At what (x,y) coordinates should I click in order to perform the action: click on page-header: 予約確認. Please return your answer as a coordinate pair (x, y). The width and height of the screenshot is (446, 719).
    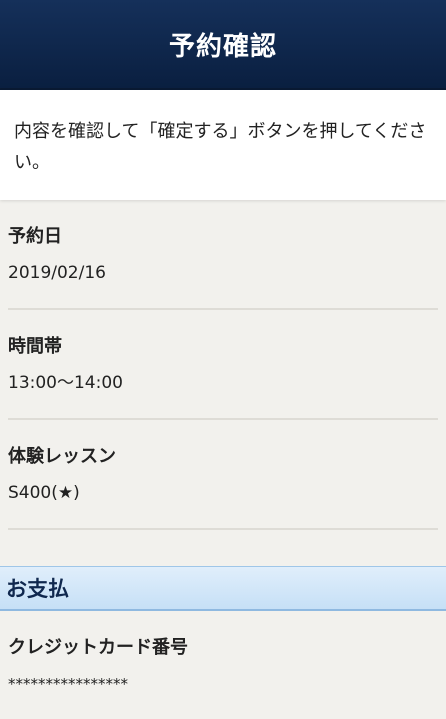
    Looking at the image, I should click on (223, 45).